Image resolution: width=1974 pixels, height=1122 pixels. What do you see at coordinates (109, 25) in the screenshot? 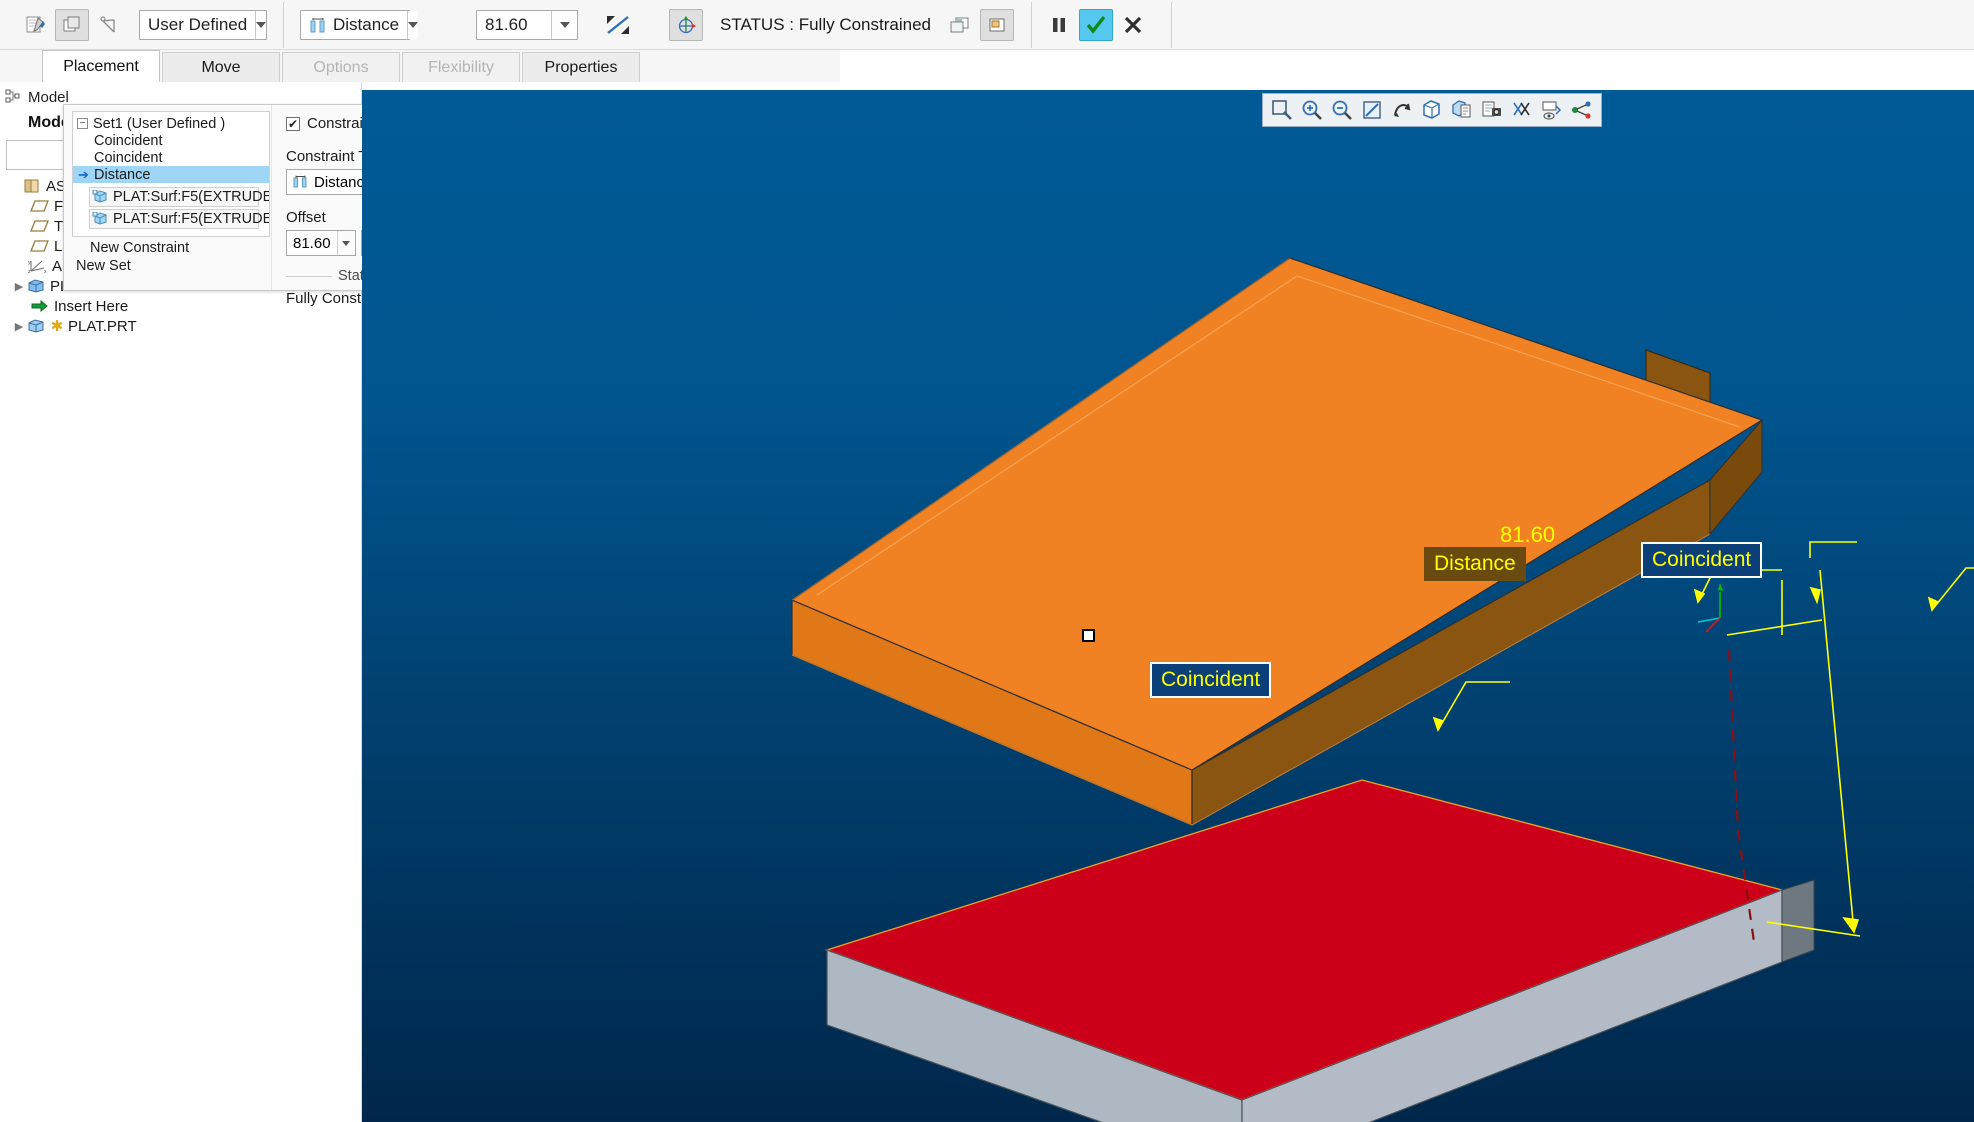
I see `constraint-sketch-icon` at bounding box center [109, 25].